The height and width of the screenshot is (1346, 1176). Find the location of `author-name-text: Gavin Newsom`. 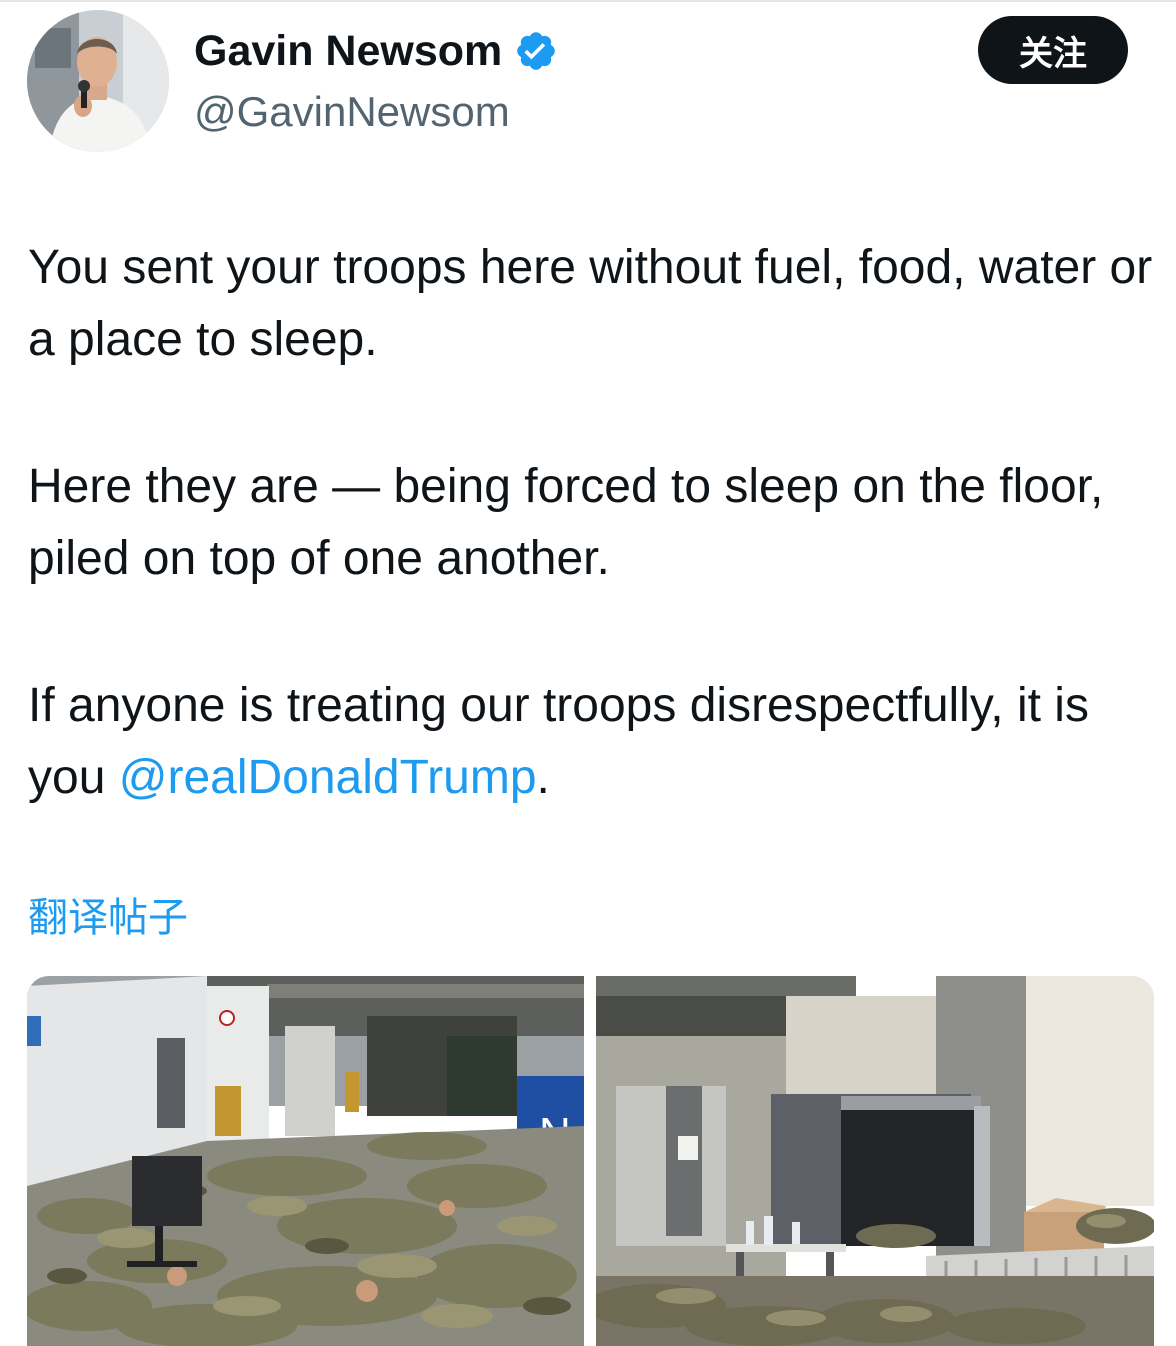

author-name-text: Gavin Newsom is located at coordinates (348, 51).